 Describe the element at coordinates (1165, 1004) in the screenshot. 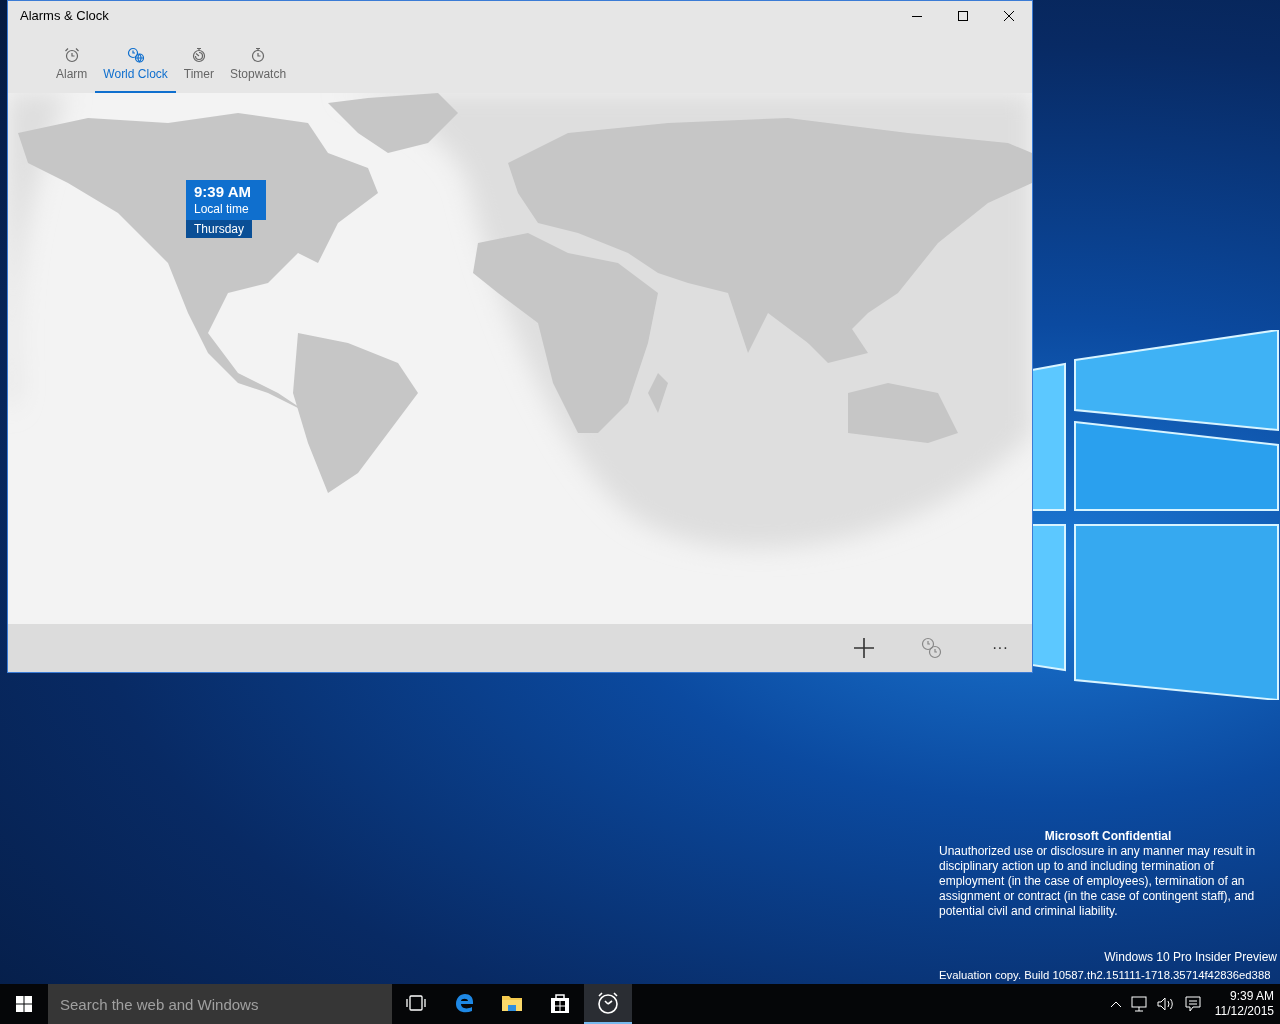

I see `speaker-icon` at that location.